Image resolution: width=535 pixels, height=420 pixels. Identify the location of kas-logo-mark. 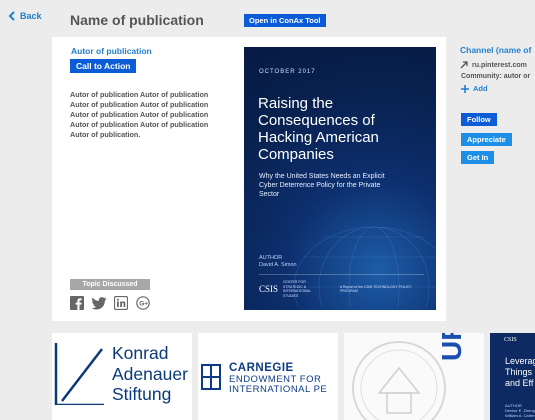
(79, 374).